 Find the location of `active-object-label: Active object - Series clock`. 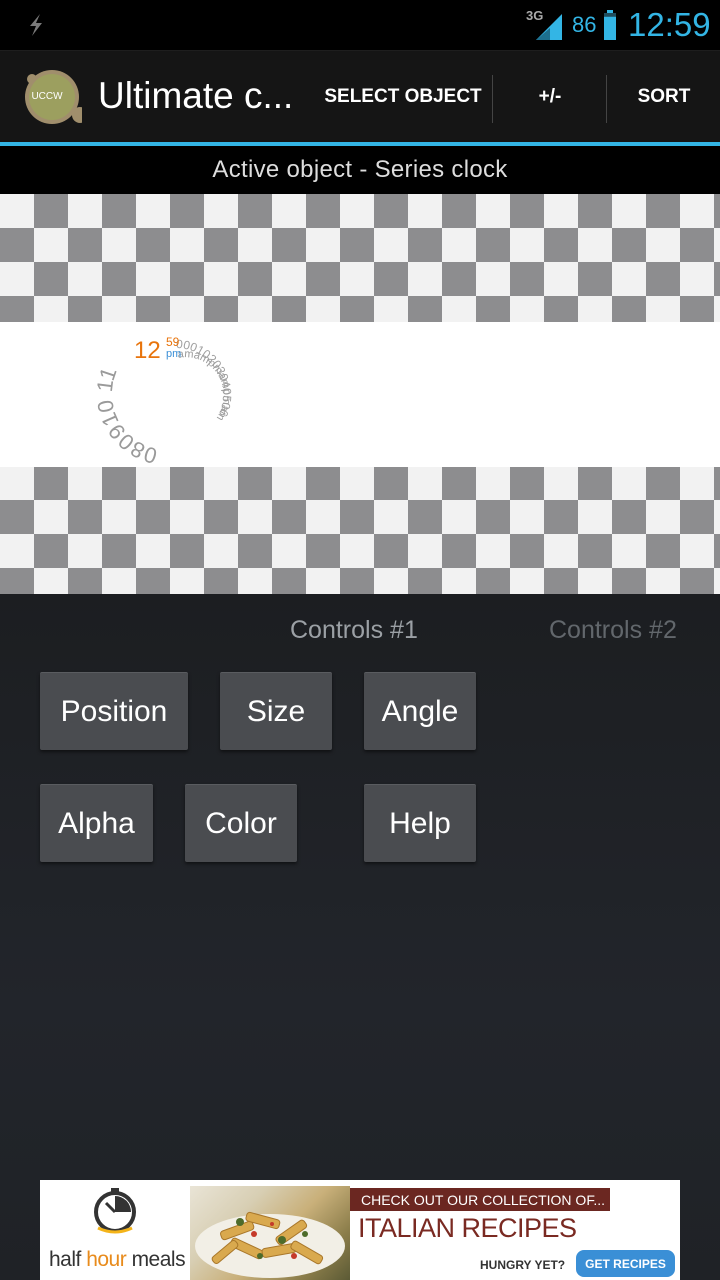

active-object-label: Active object - Series clock is located at coordinates (360, 170).